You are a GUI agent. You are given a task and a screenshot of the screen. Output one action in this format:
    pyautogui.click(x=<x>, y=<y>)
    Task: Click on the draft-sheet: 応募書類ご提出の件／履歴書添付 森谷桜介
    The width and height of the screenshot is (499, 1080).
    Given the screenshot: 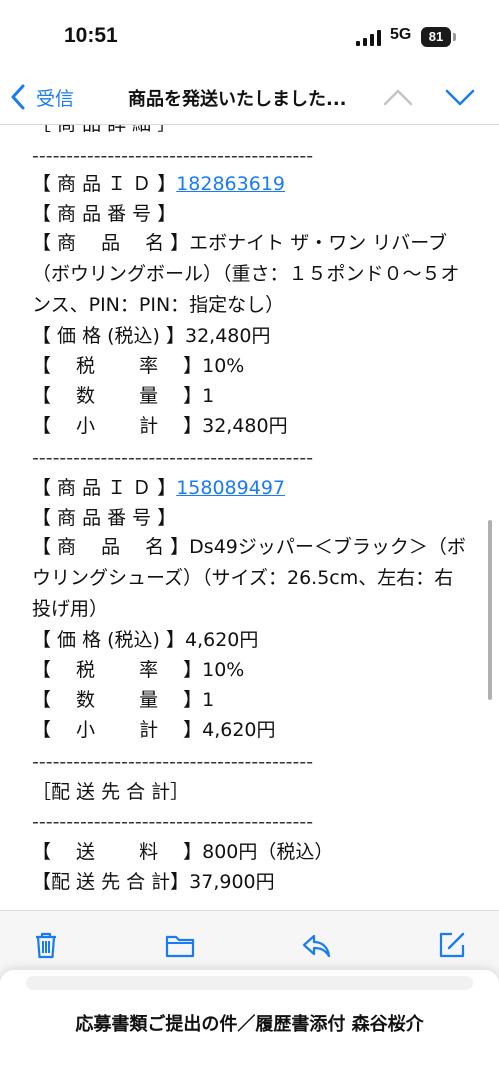 What is the action you would take?
    pyautogui.click(x=249, y=1025)
    